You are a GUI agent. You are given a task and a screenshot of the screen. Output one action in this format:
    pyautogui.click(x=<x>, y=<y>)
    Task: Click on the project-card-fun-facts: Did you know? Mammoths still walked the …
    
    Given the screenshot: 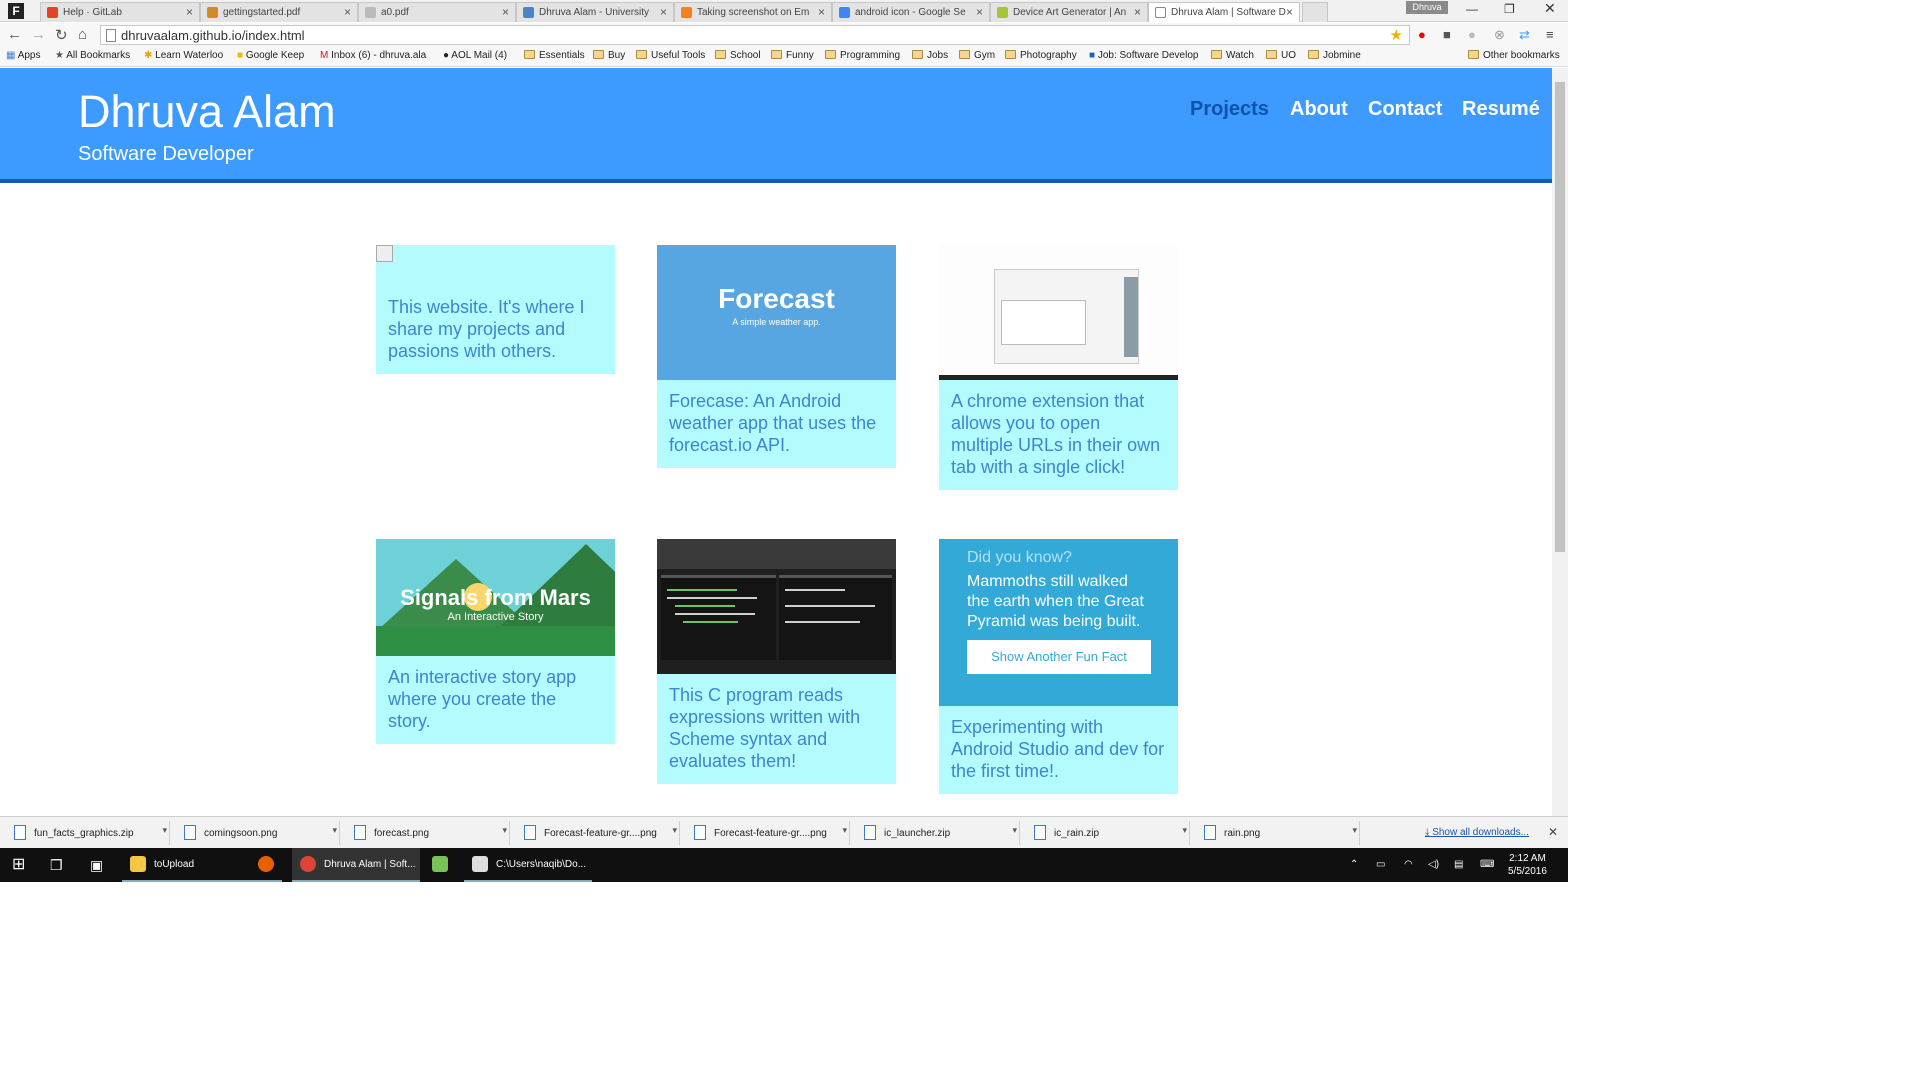 What is the action you would take?
    pyautogui.click(x=1058, y=666)
    